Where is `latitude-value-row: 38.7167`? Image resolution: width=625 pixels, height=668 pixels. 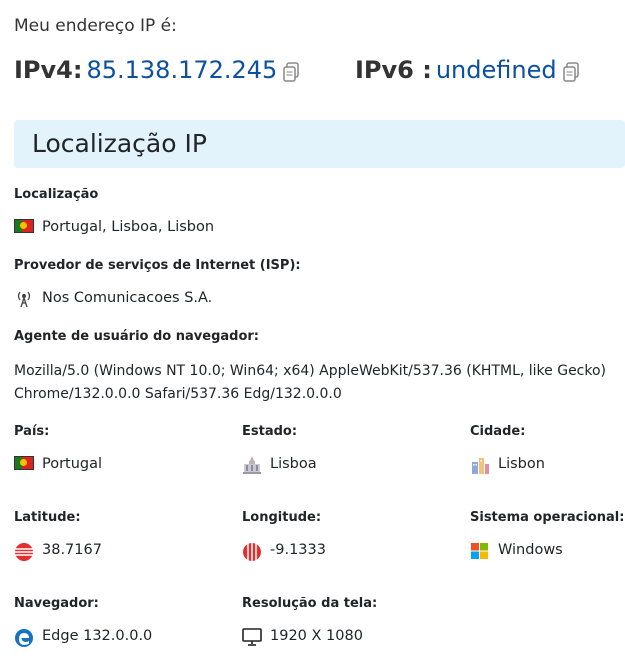
latitude-value-row: 38.7167 is located at coordinates (58, 551).